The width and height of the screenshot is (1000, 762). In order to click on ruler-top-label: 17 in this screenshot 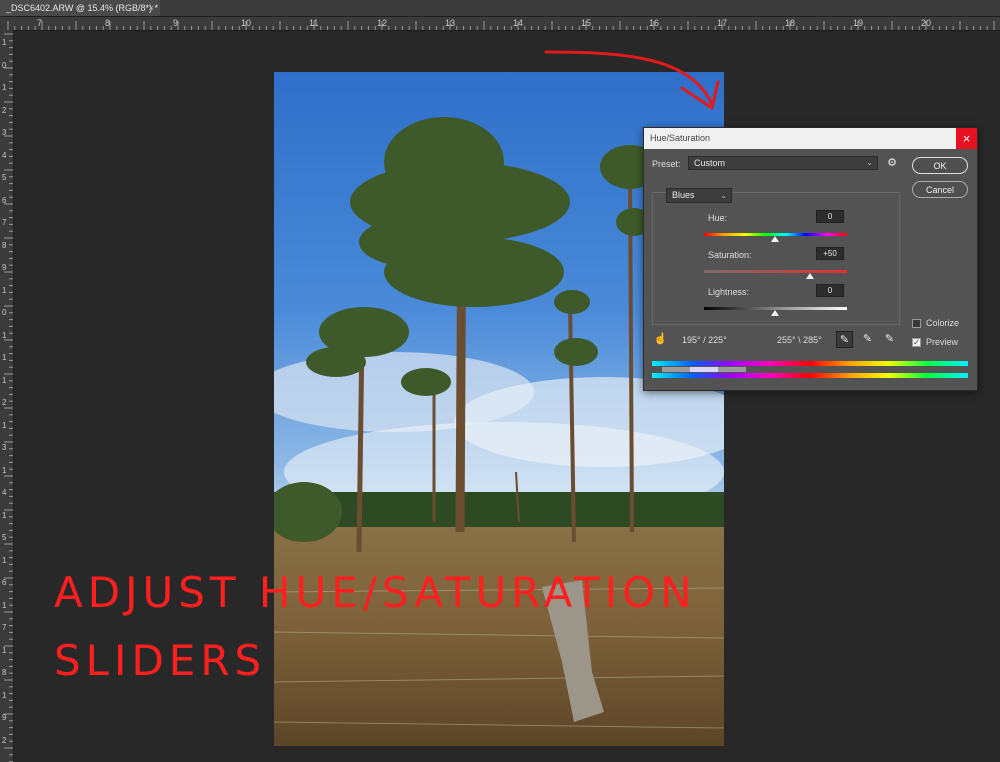, I will do `click(722, 23)`.